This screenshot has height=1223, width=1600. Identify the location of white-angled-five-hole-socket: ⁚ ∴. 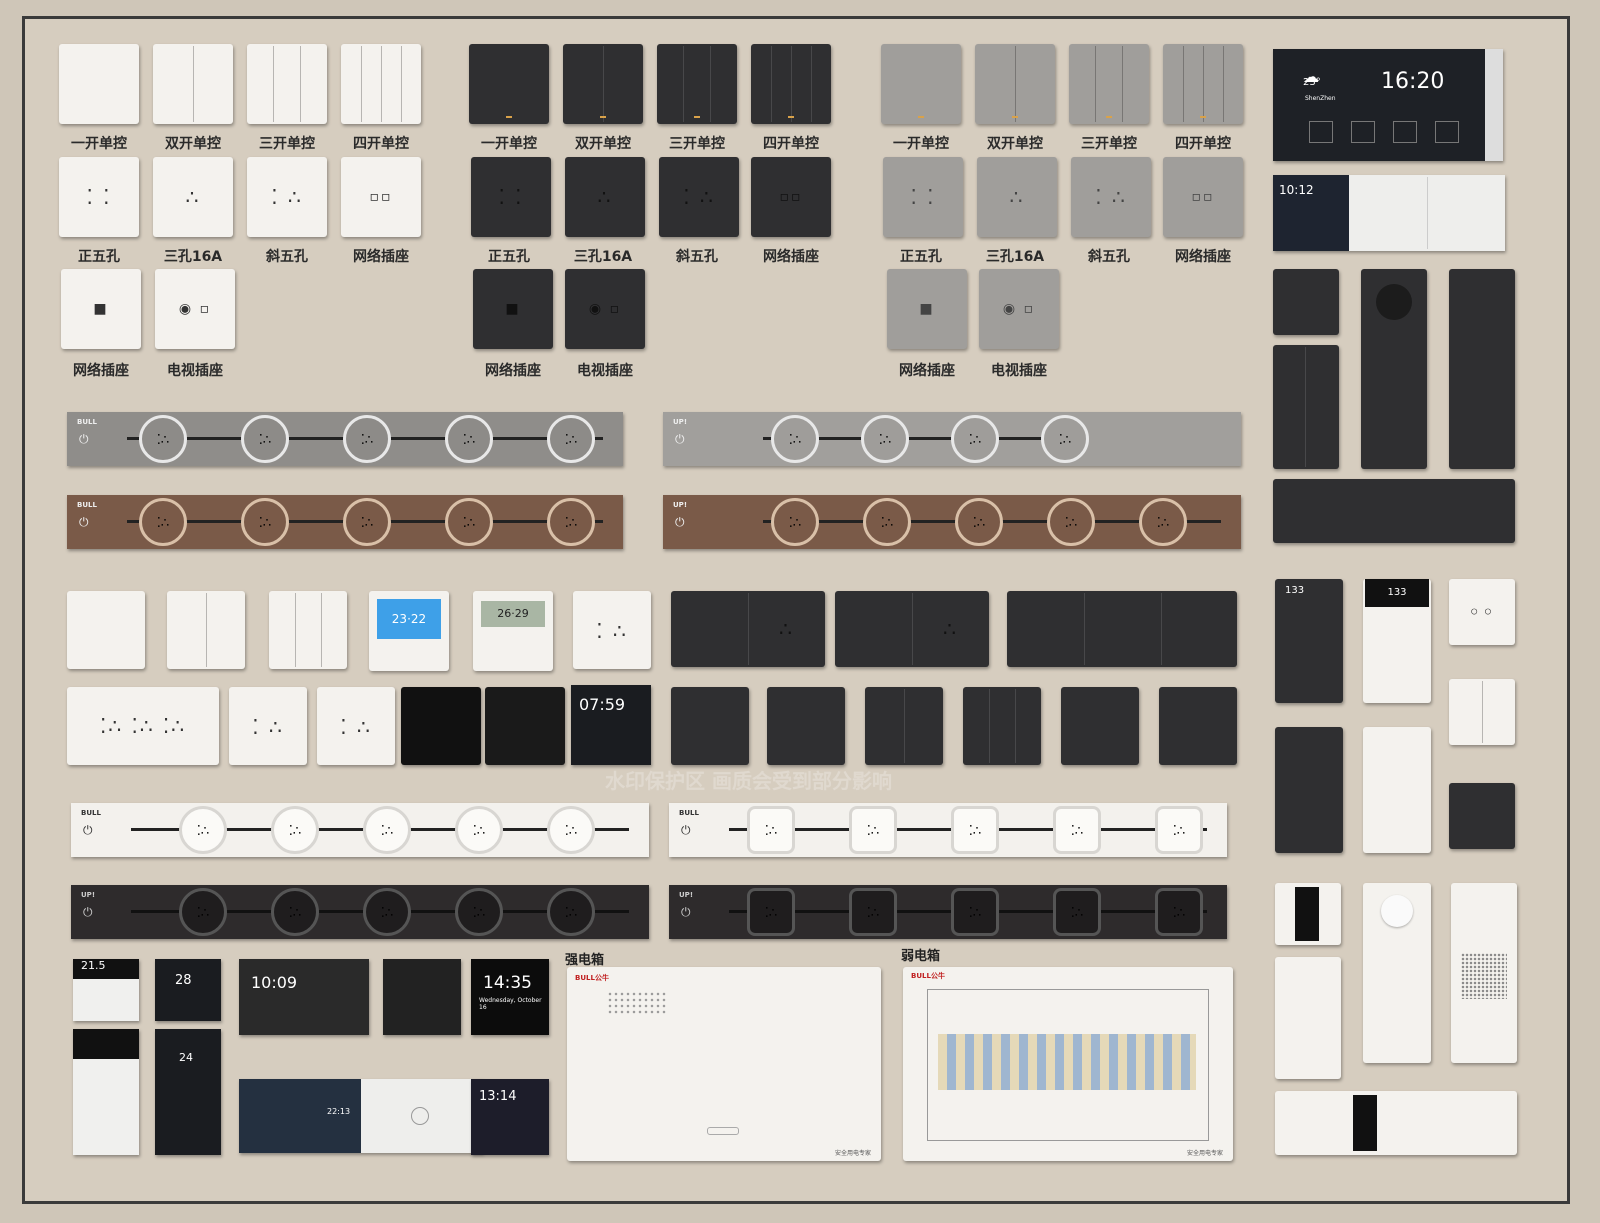
(287, 197).